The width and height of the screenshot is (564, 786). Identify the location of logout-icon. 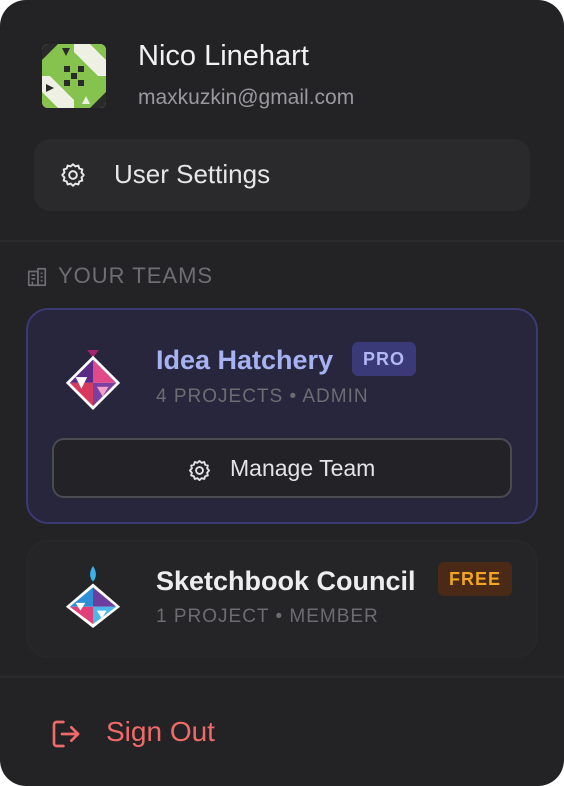
(66, 734).